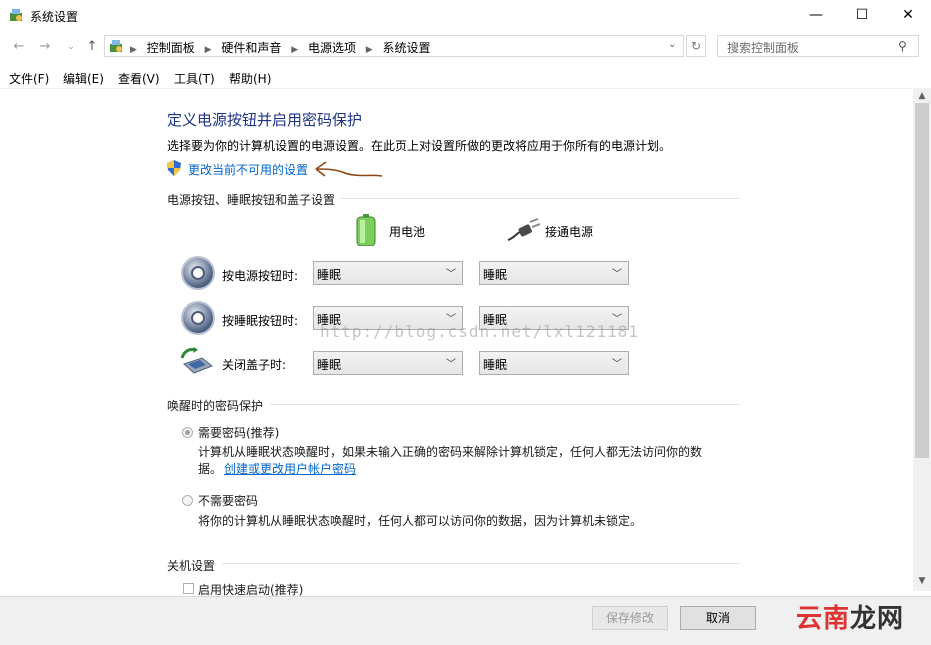 This screenshot has width=931, height=645. Describe the element at coordinates (290, 468) in the screenshot. I see `create-password-link: 创建或更改用户帐户密码` at that location.